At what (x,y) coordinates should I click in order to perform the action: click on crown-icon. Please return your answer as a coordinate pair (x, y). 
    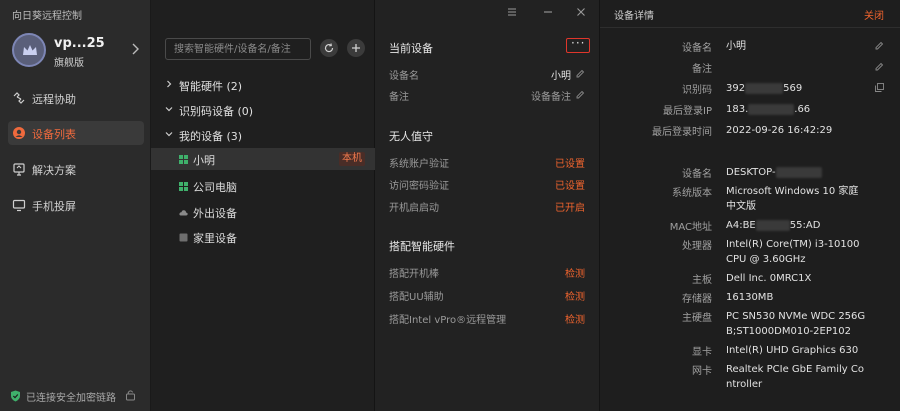
    Looking at the image, I should click on (30, 50).